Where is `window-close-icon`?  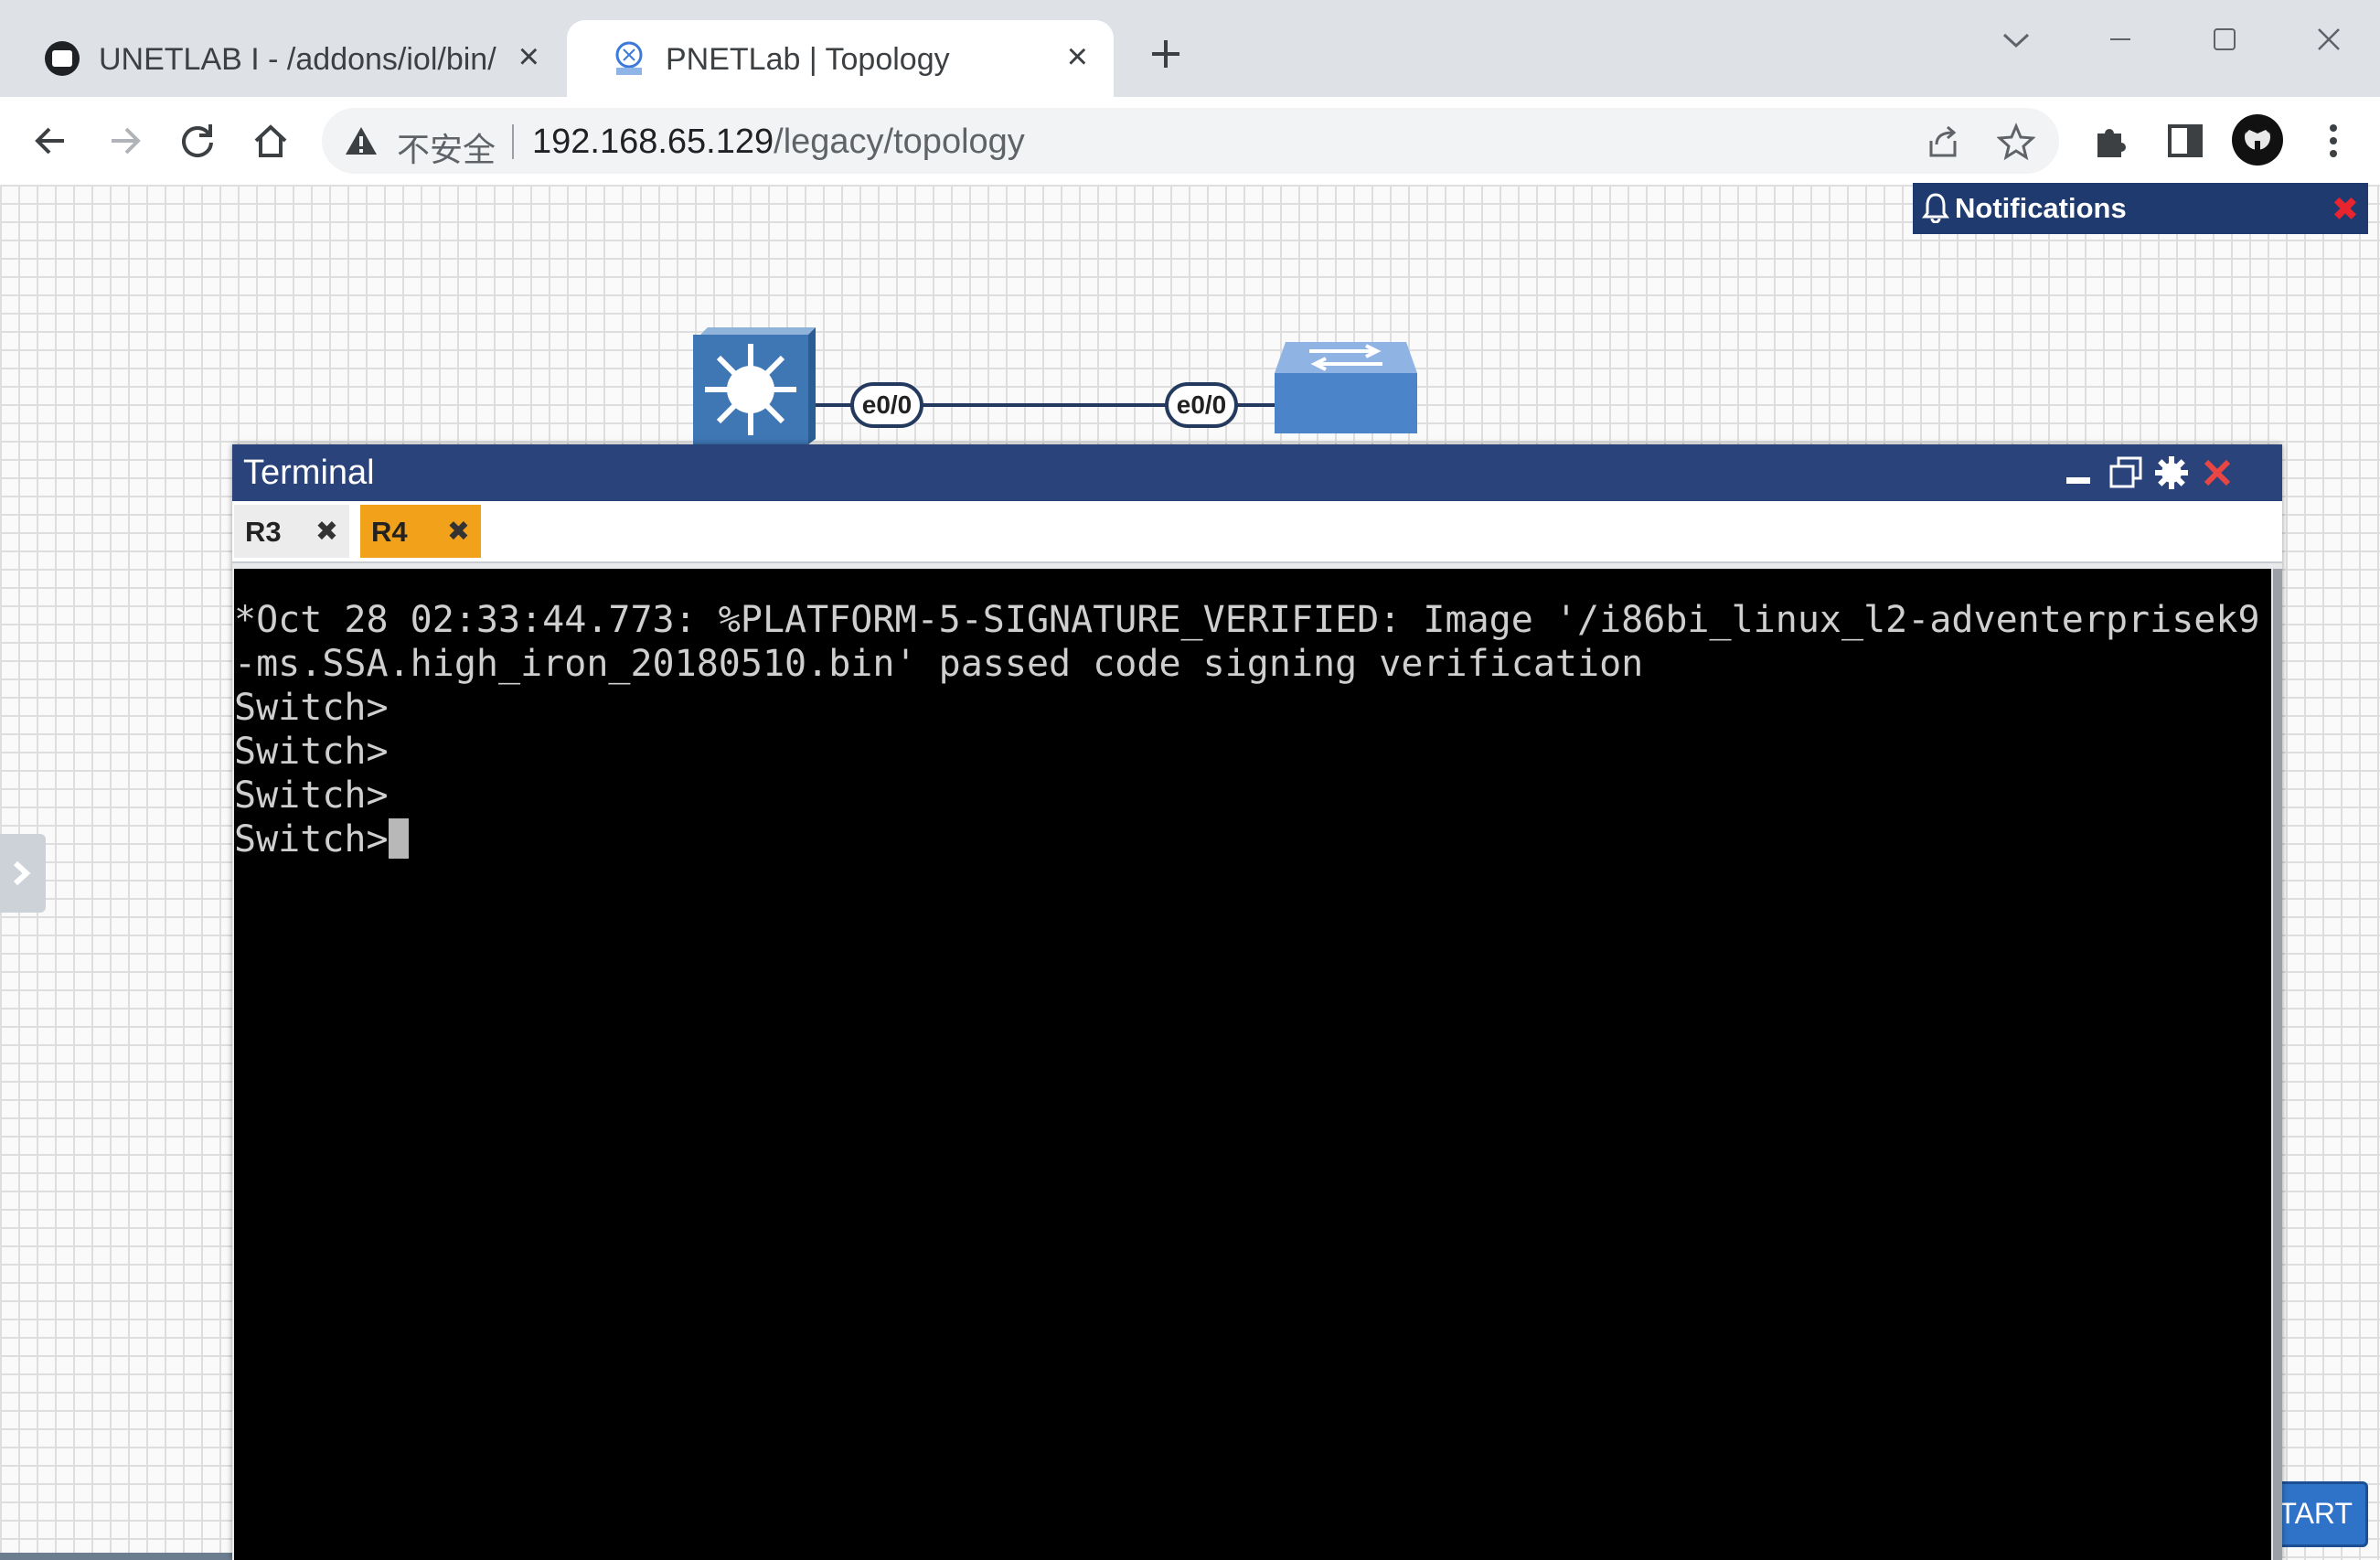 window-close-icon is located at coordinates (2329, 39).